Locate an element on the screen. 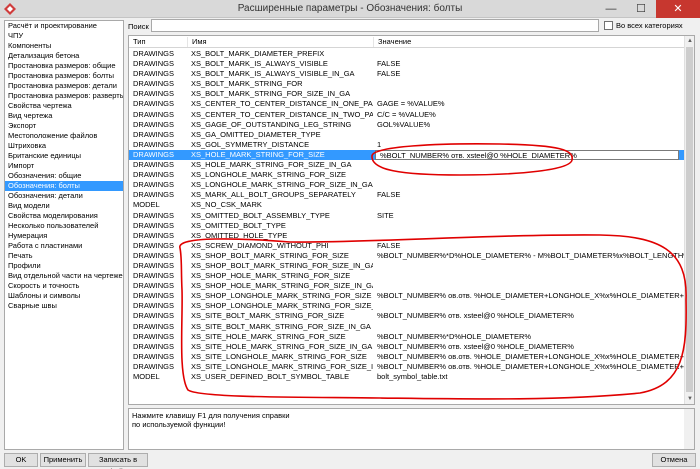 This screenshot has width=700, height=469. sidebar-item: Нумерация is located at coordinates (64, 236).